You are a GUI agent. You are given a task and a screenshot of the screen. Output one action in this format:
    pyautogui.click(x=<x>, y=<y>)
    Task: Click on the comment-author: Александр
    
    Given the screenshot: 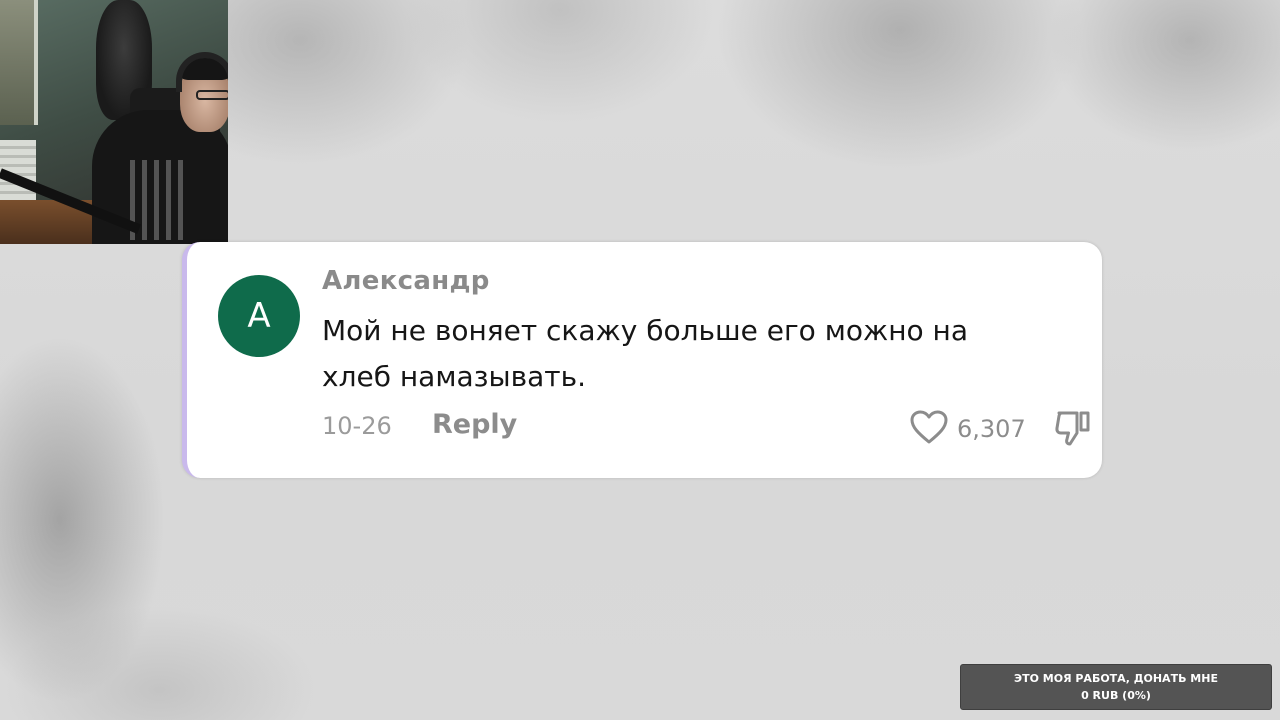 What is the action you would take?
    pyautogui.click(x=406, y=281)
    